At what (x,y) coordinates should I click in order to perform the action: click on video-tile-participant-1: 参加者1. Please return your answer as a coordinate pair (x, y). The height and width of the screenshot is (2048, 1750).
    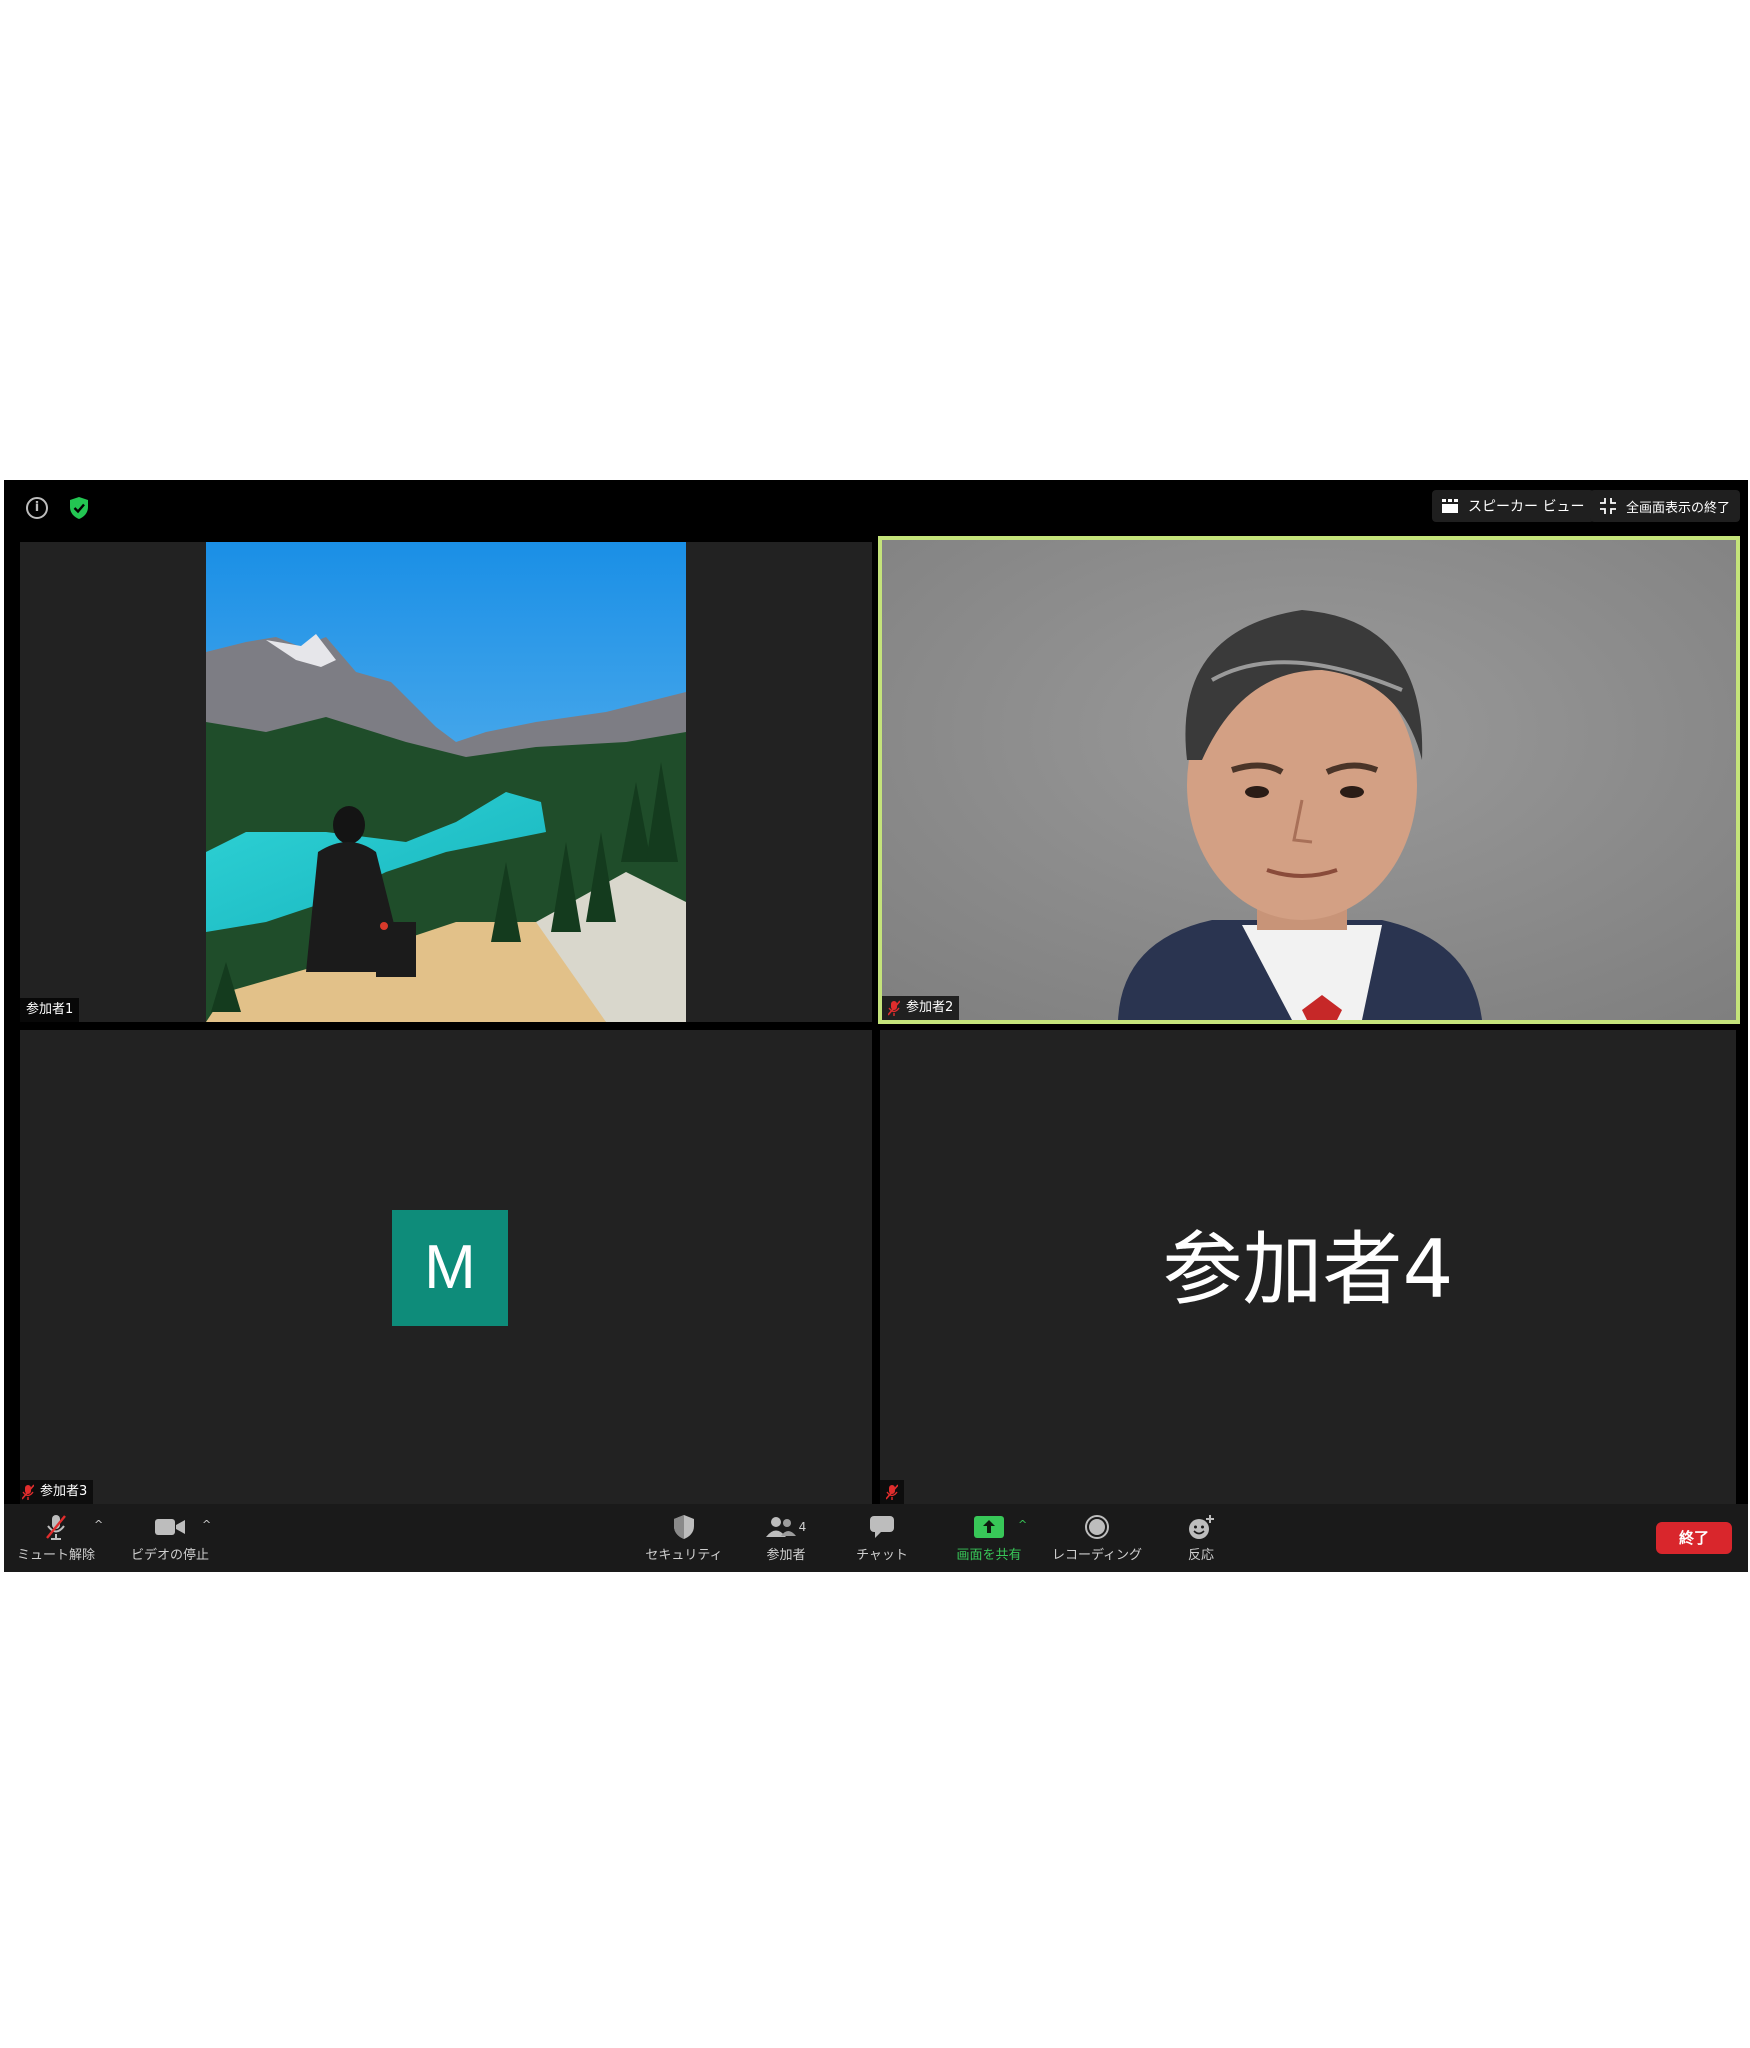
    Looking at the image, I should click on (446, 782).